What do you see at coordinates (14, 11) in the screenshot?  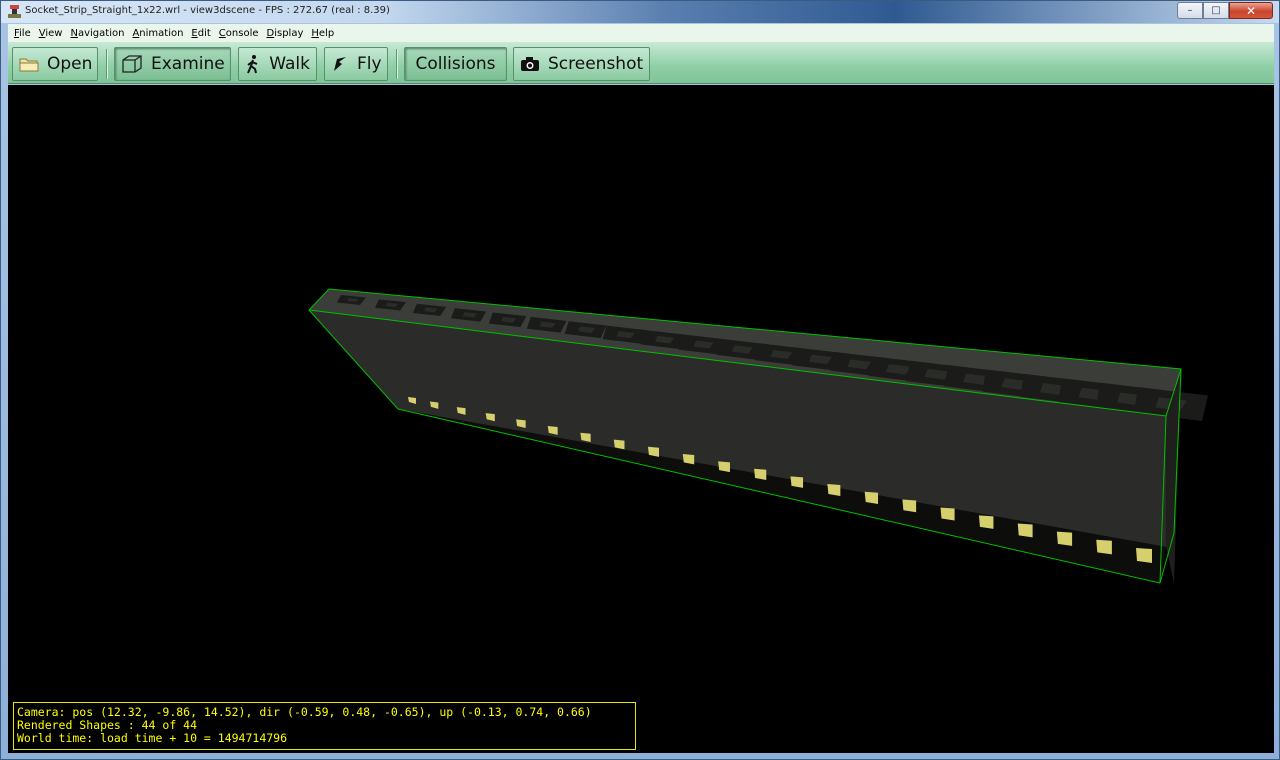 I see `app-icon` at bounding box center [14, 11].